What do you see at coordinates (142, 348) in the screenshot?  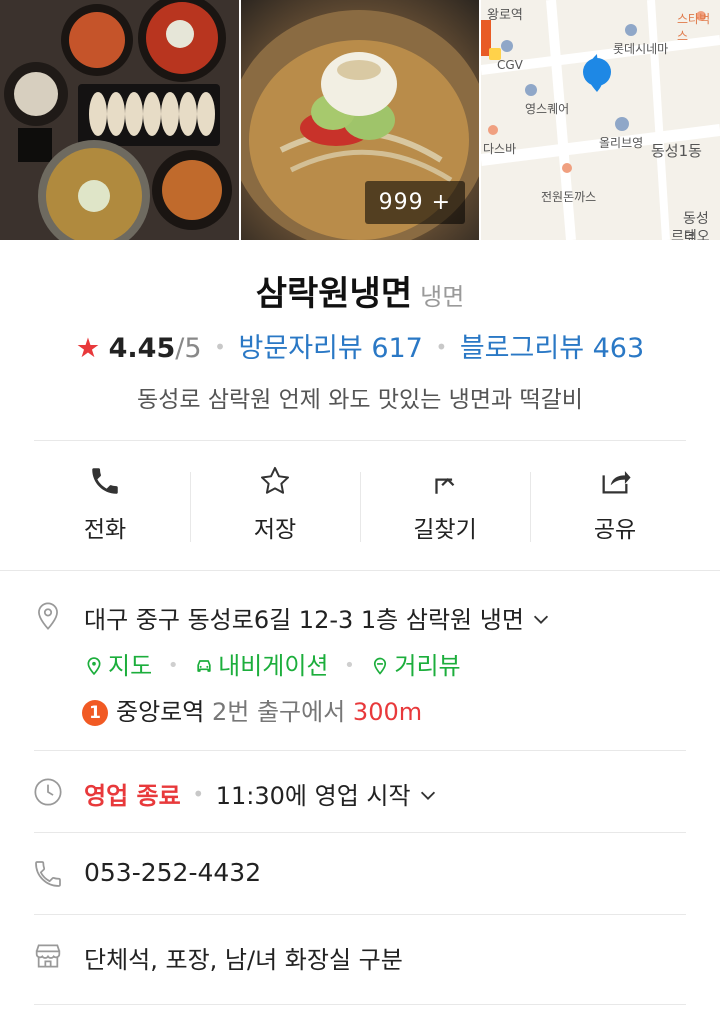 I see `rating-score: 4.45` at bounding box center [142, 348].